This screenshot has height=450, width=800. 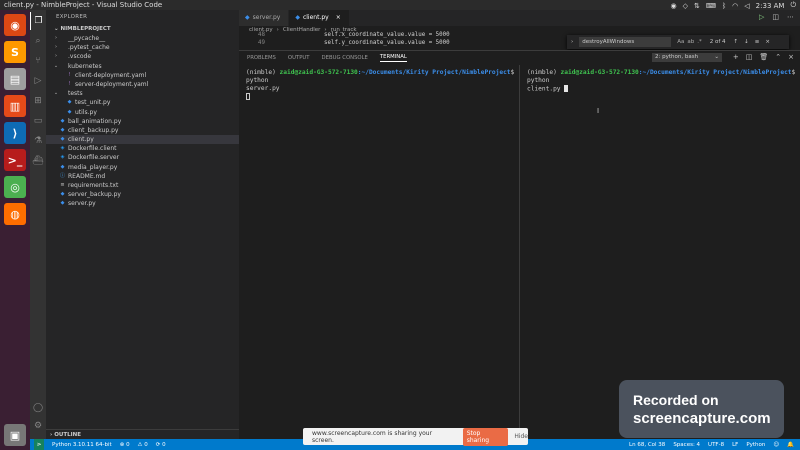 What do you see at coordinates (15, 79) in the screenshot?
I see `files-icon: ▤` at bounding box center [15, 79].